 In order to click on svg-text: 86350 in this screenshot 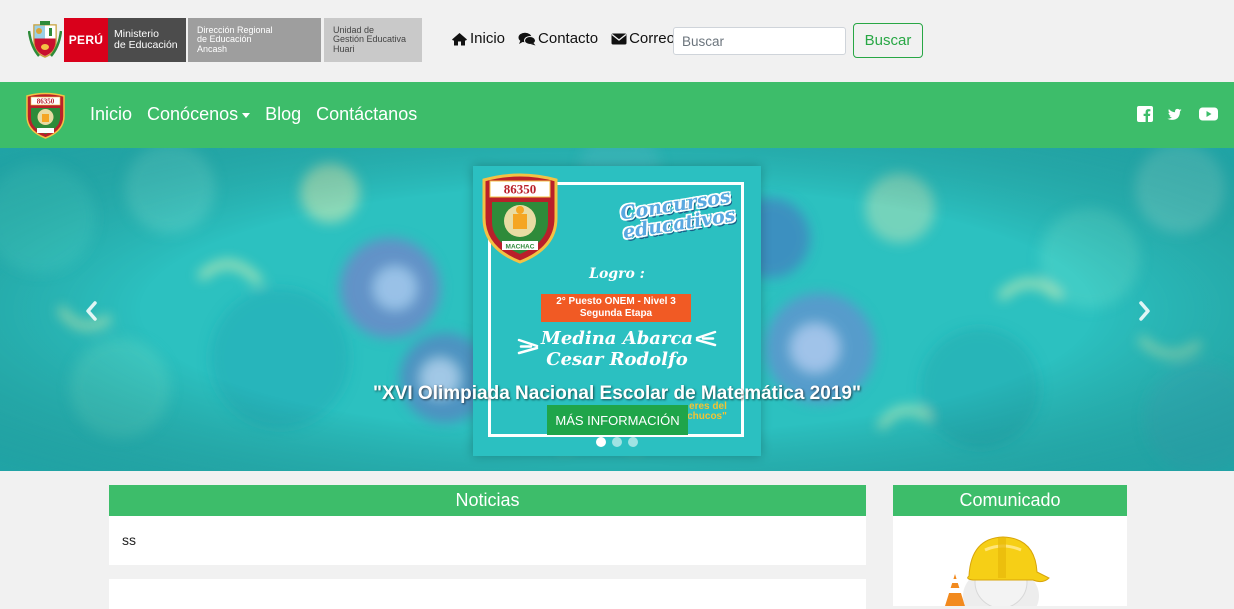, I will do `click(520, 189)`.